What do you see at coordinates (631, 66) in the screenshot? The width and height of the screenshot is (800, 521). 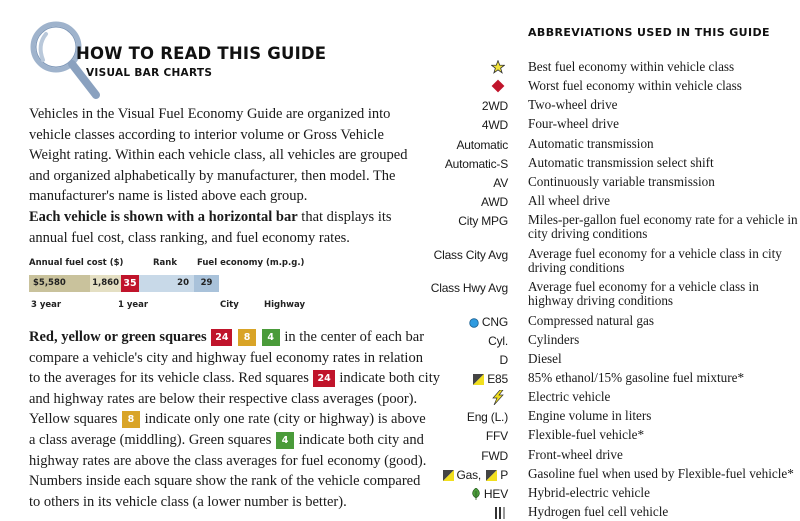 I see `abbreviation-definition: Best fuel economy within vehicle class` at bounding box center [631, 66].